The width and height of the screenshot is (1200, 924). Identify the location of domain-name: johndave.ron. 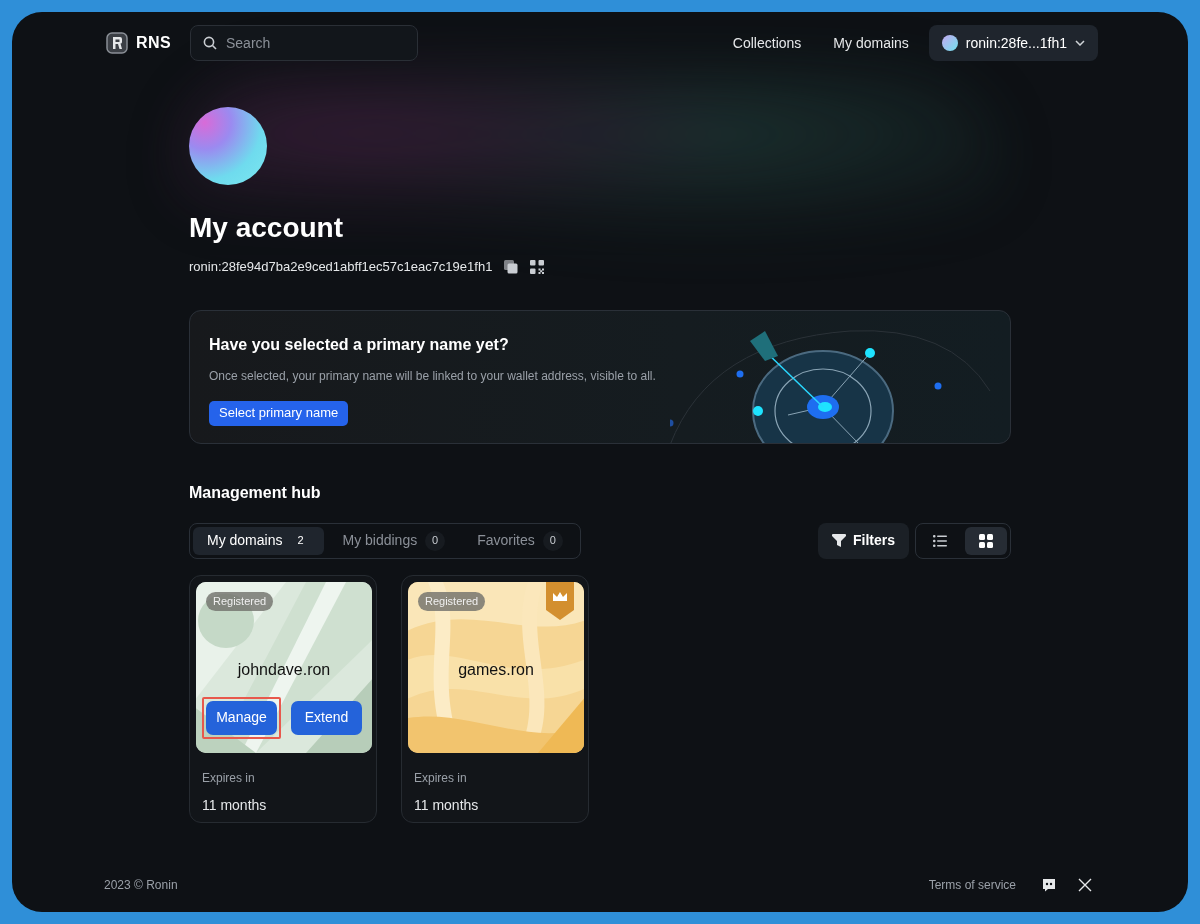
(284, 669).